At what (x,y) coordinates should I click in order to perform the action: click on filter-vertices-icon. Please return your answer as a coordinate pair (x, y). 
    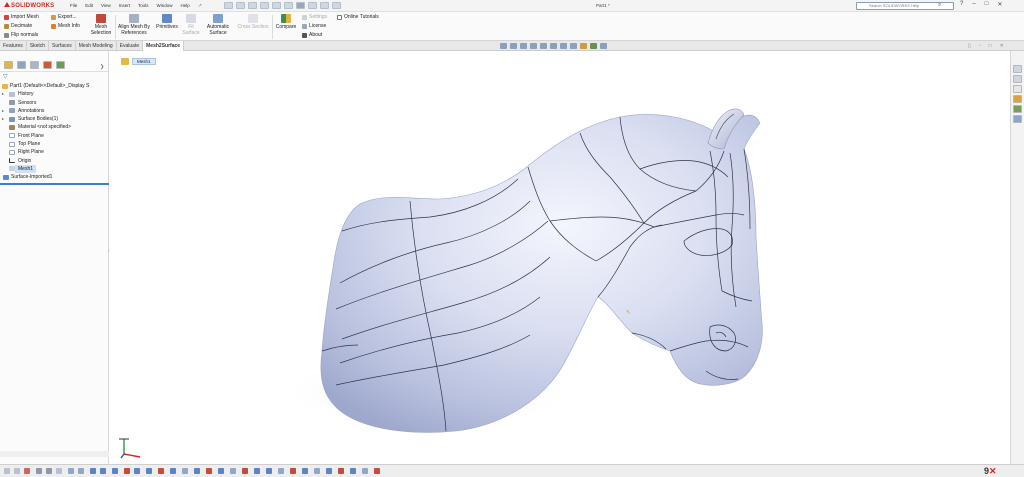
    Looking at the image, I should click on (17, 471).